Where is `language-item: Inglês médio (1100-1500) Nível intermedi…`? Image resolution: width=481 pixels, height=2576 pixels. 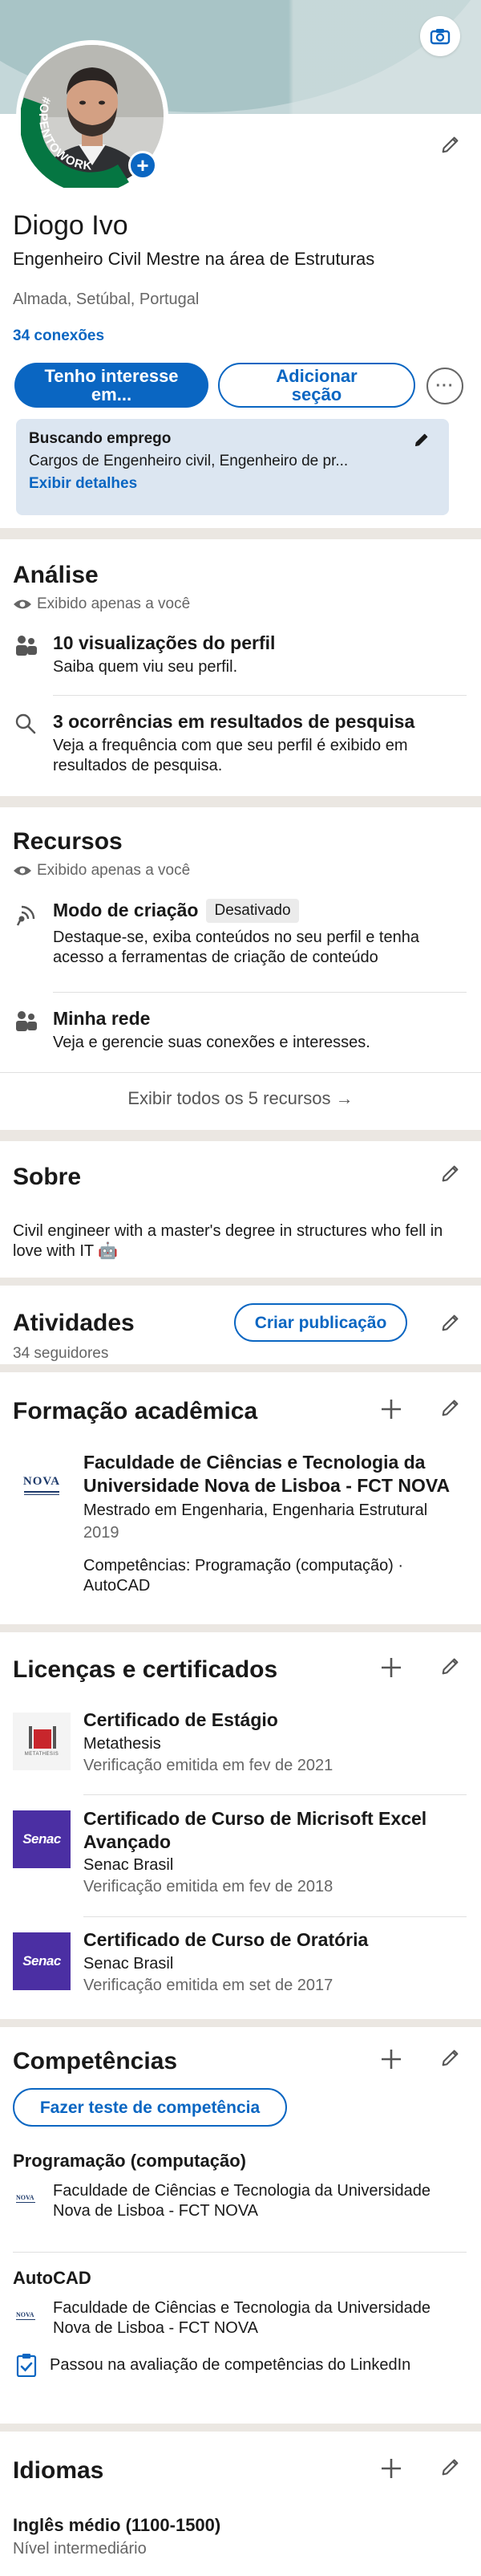
language-item: Inglês médio (1100-1500) Nível intermedi… is located at coordinates (116, 2537).